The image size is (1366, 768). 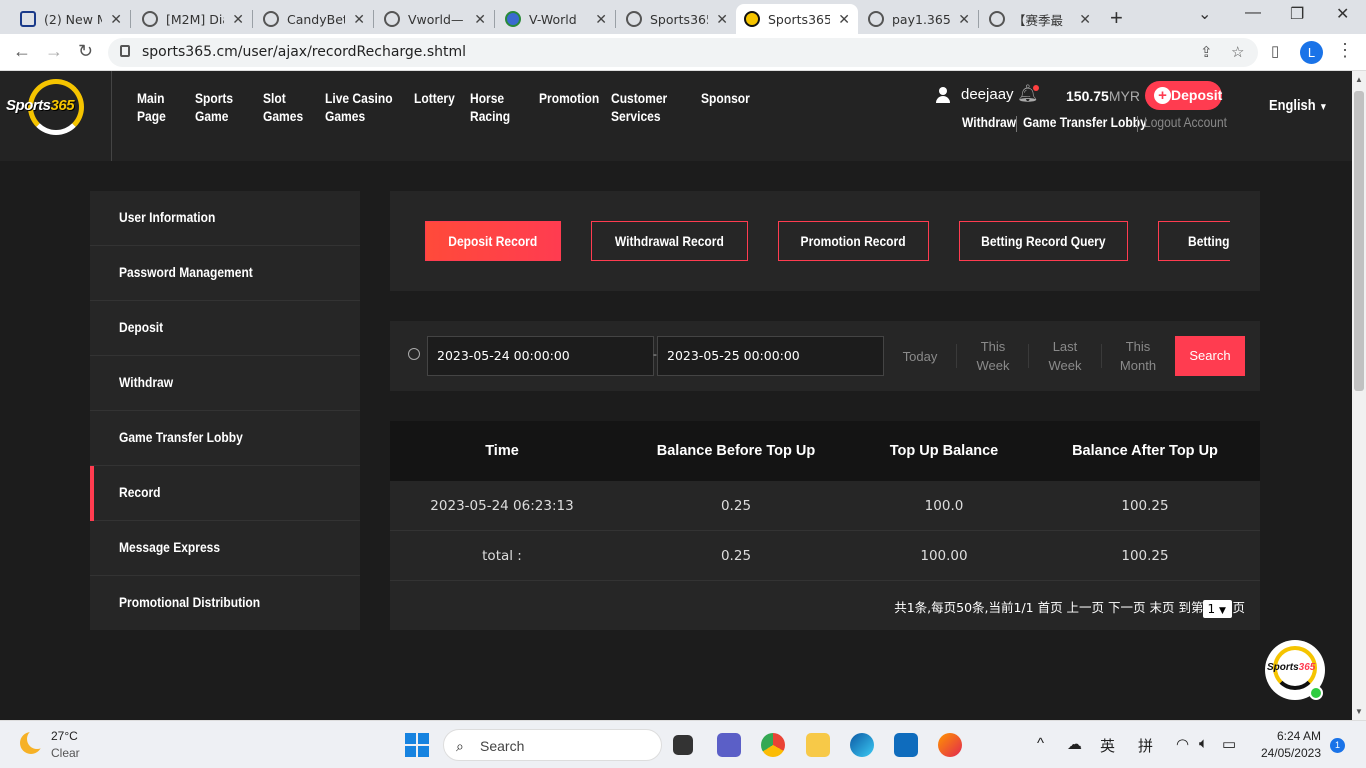 I want to click on teams-chat-icon, so click(x=729, y=745).